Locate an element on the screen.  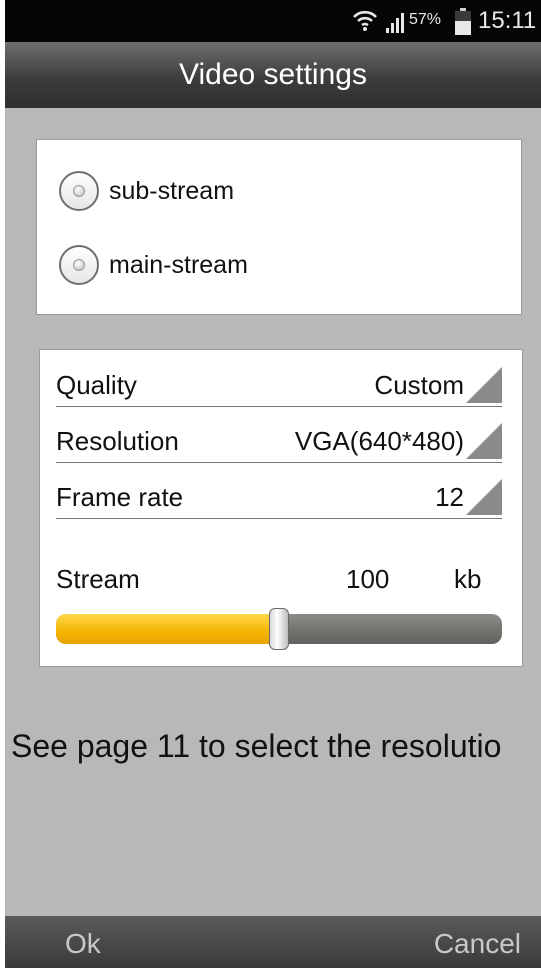
main-stream-option: main-stream is located at coordinates (209, 265).